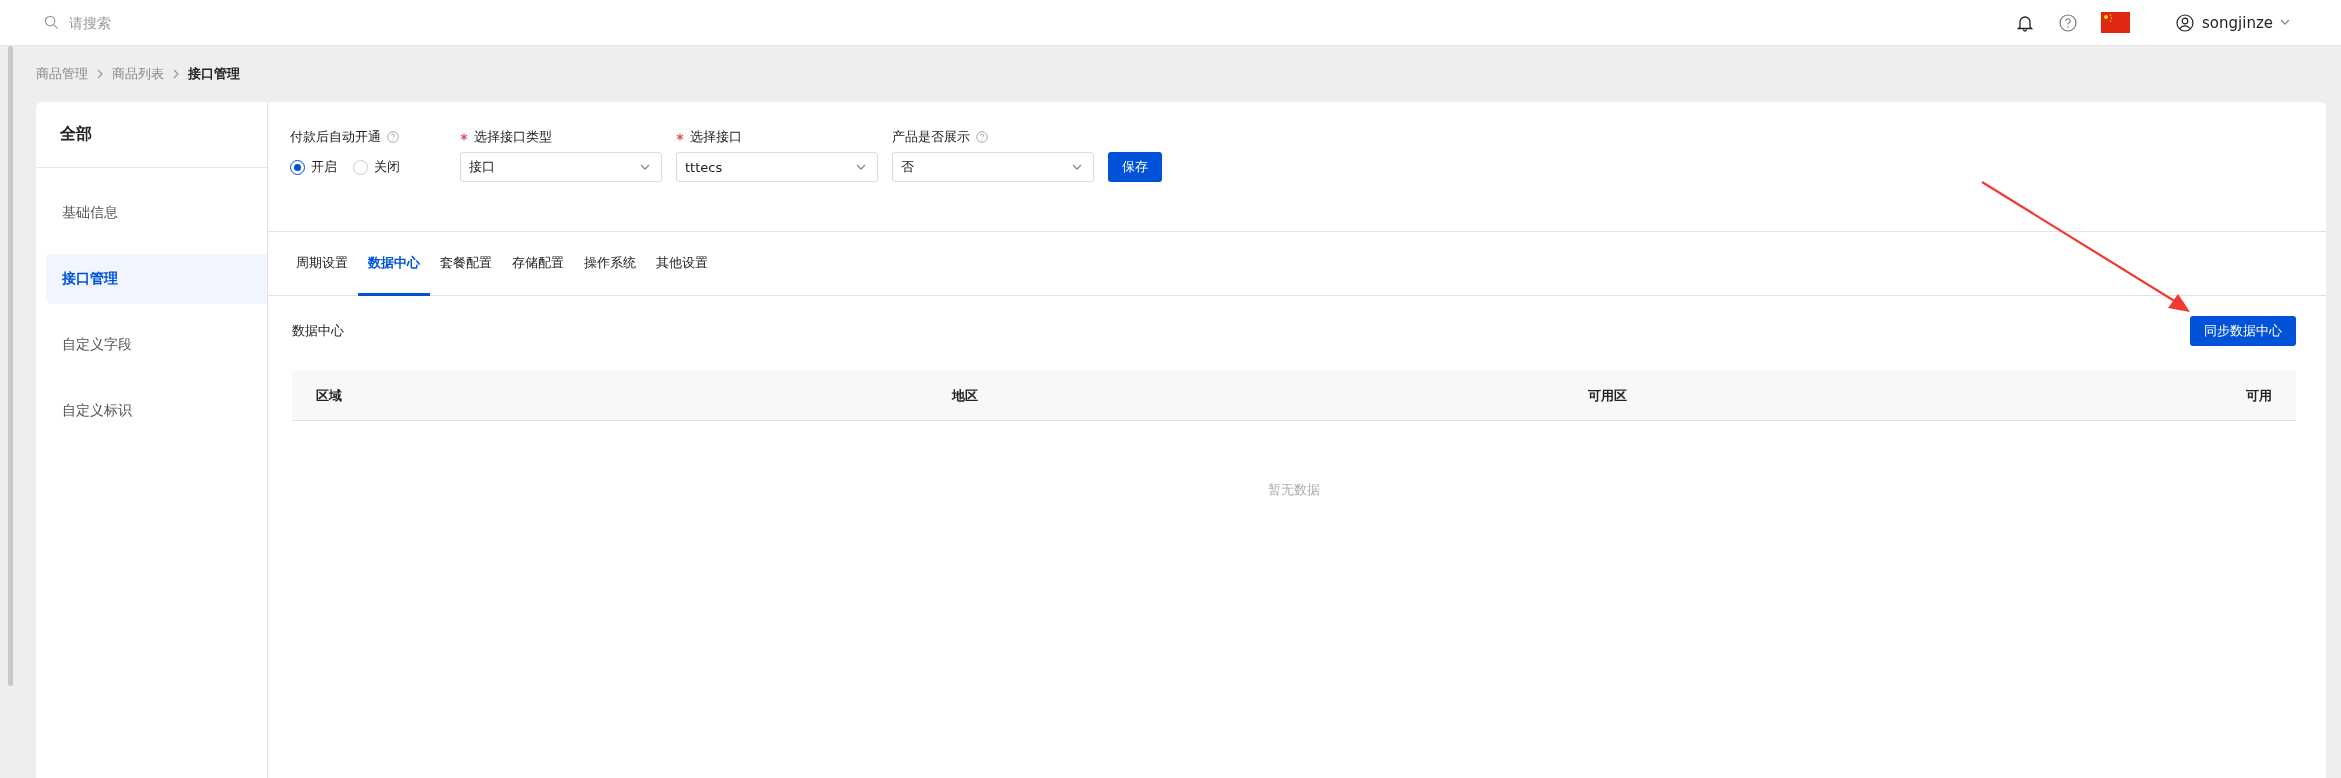 The height and width of the screenshot is (778, 2341). What do you see at coordinates (10, 366) in the screenshot?
I see `scrollbar` at bounding box center [10, 366].